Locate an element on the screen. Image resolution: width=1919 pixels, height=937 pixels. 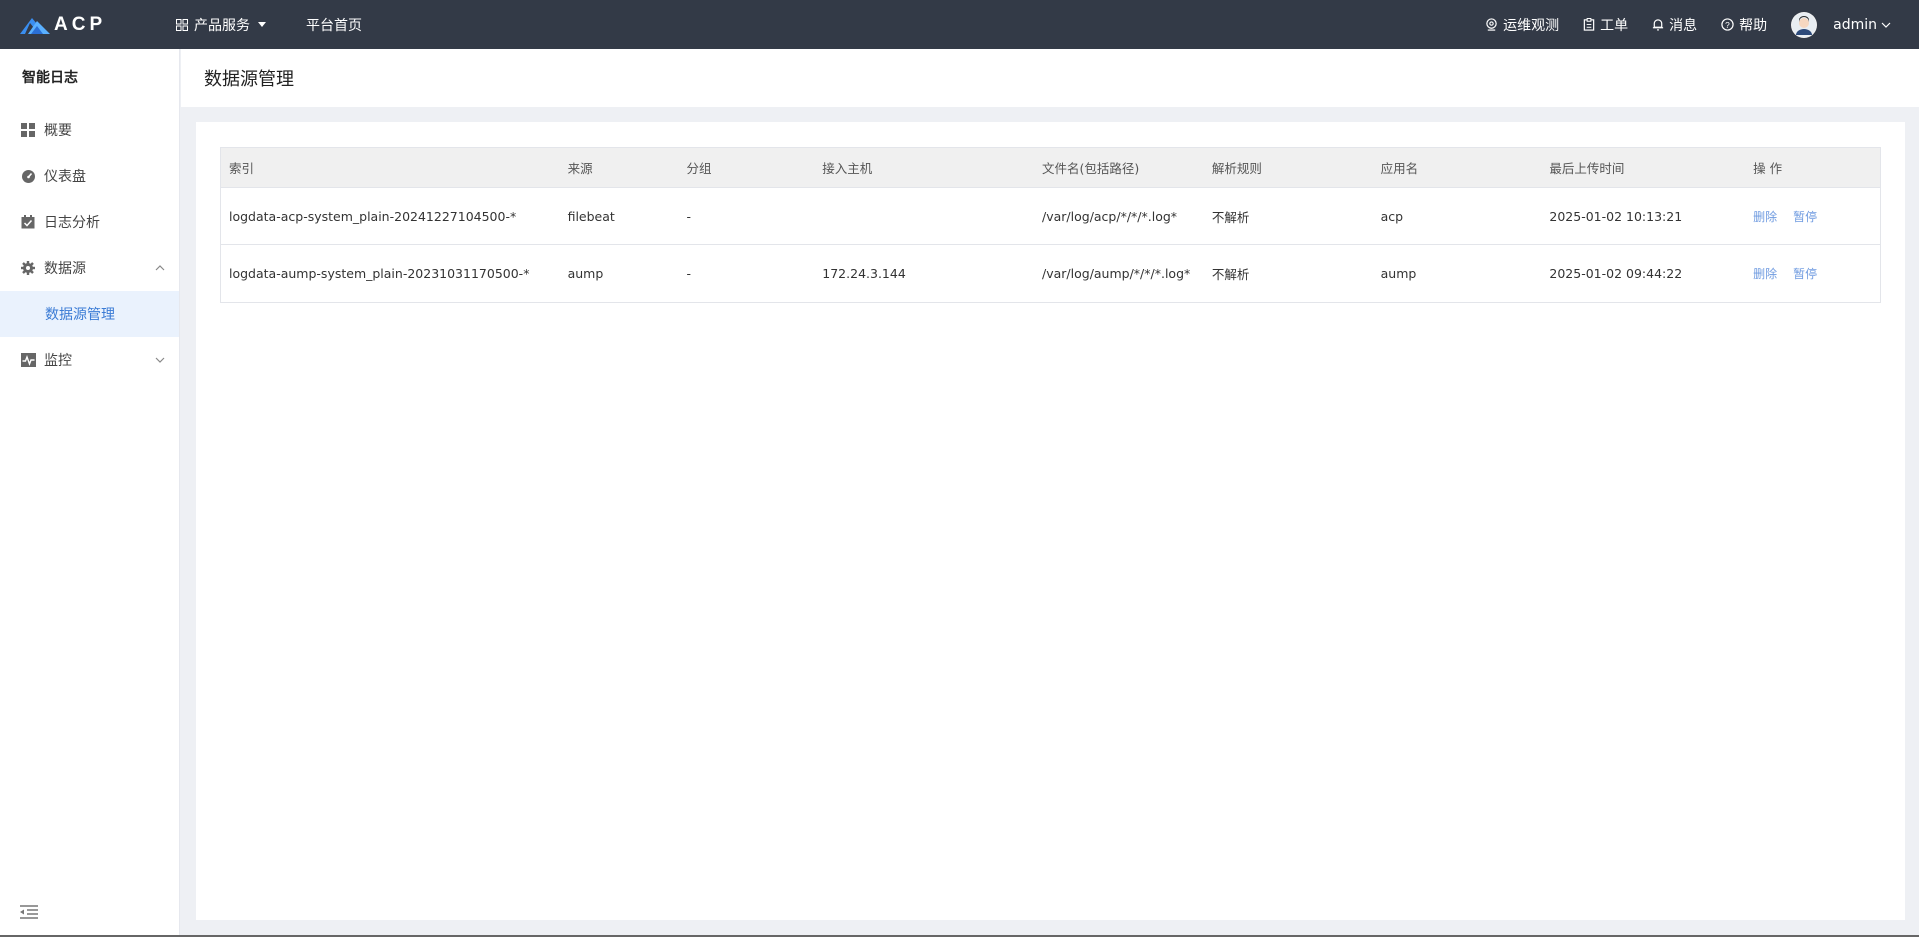
column-header: 分组 is located at coordinates (699, 168).